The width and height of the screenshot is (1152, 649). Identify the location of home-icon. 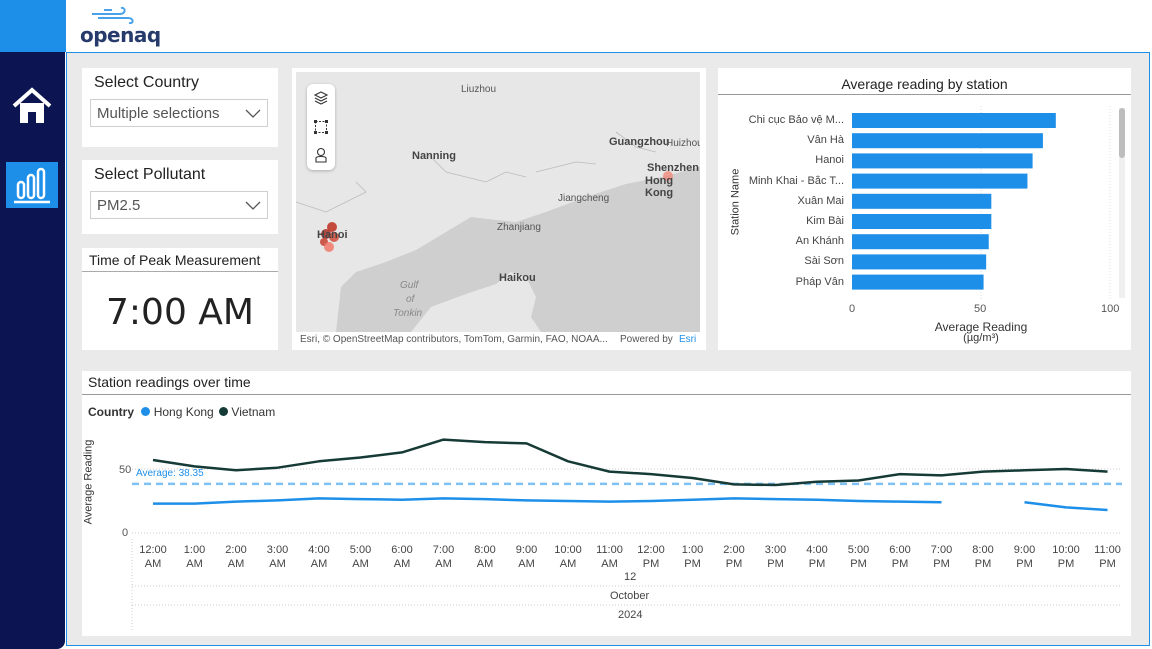
(32, 105).